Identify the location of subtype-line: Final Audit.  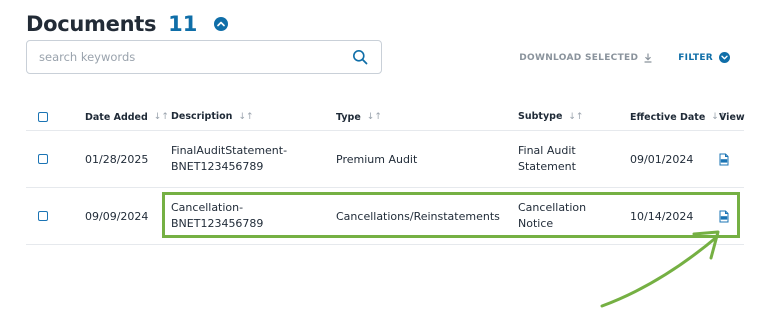
(547, 150).